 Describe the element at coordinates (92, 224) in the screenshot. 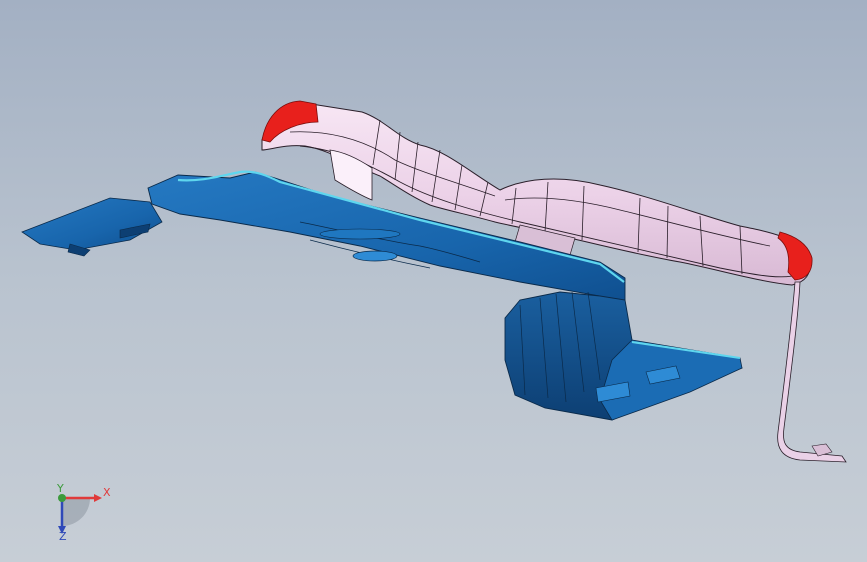

I see `lower-part-left-flange` at that location.